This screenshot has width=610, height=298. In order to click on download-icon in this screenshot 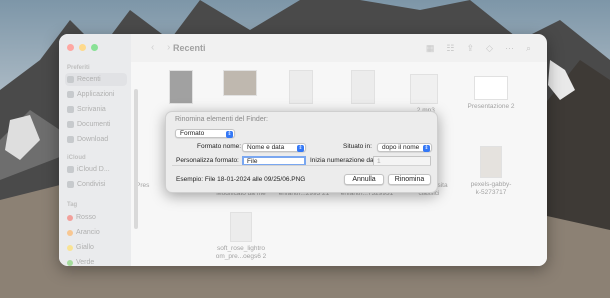, I will do `click(70, 139)`.